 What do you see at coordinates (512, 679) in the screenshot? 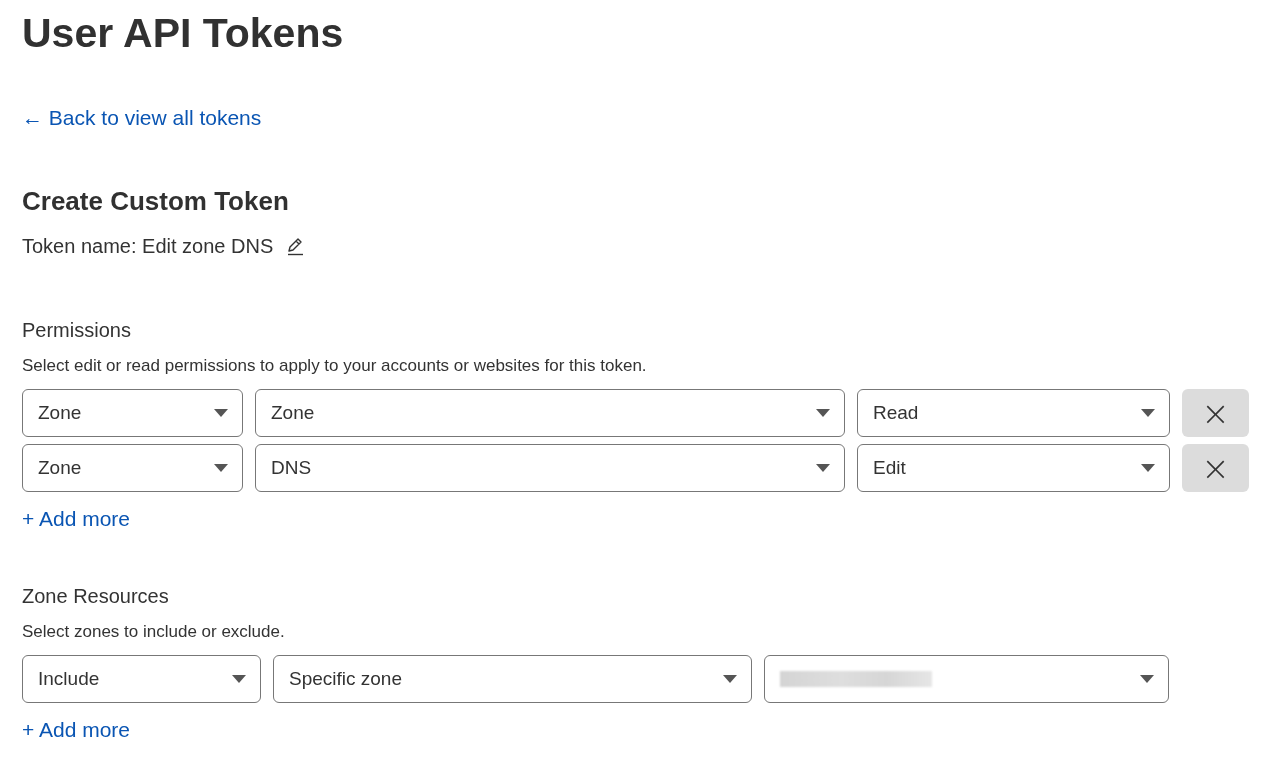
I see `dropdown: Specific zone` at bounding box center [512, 679].